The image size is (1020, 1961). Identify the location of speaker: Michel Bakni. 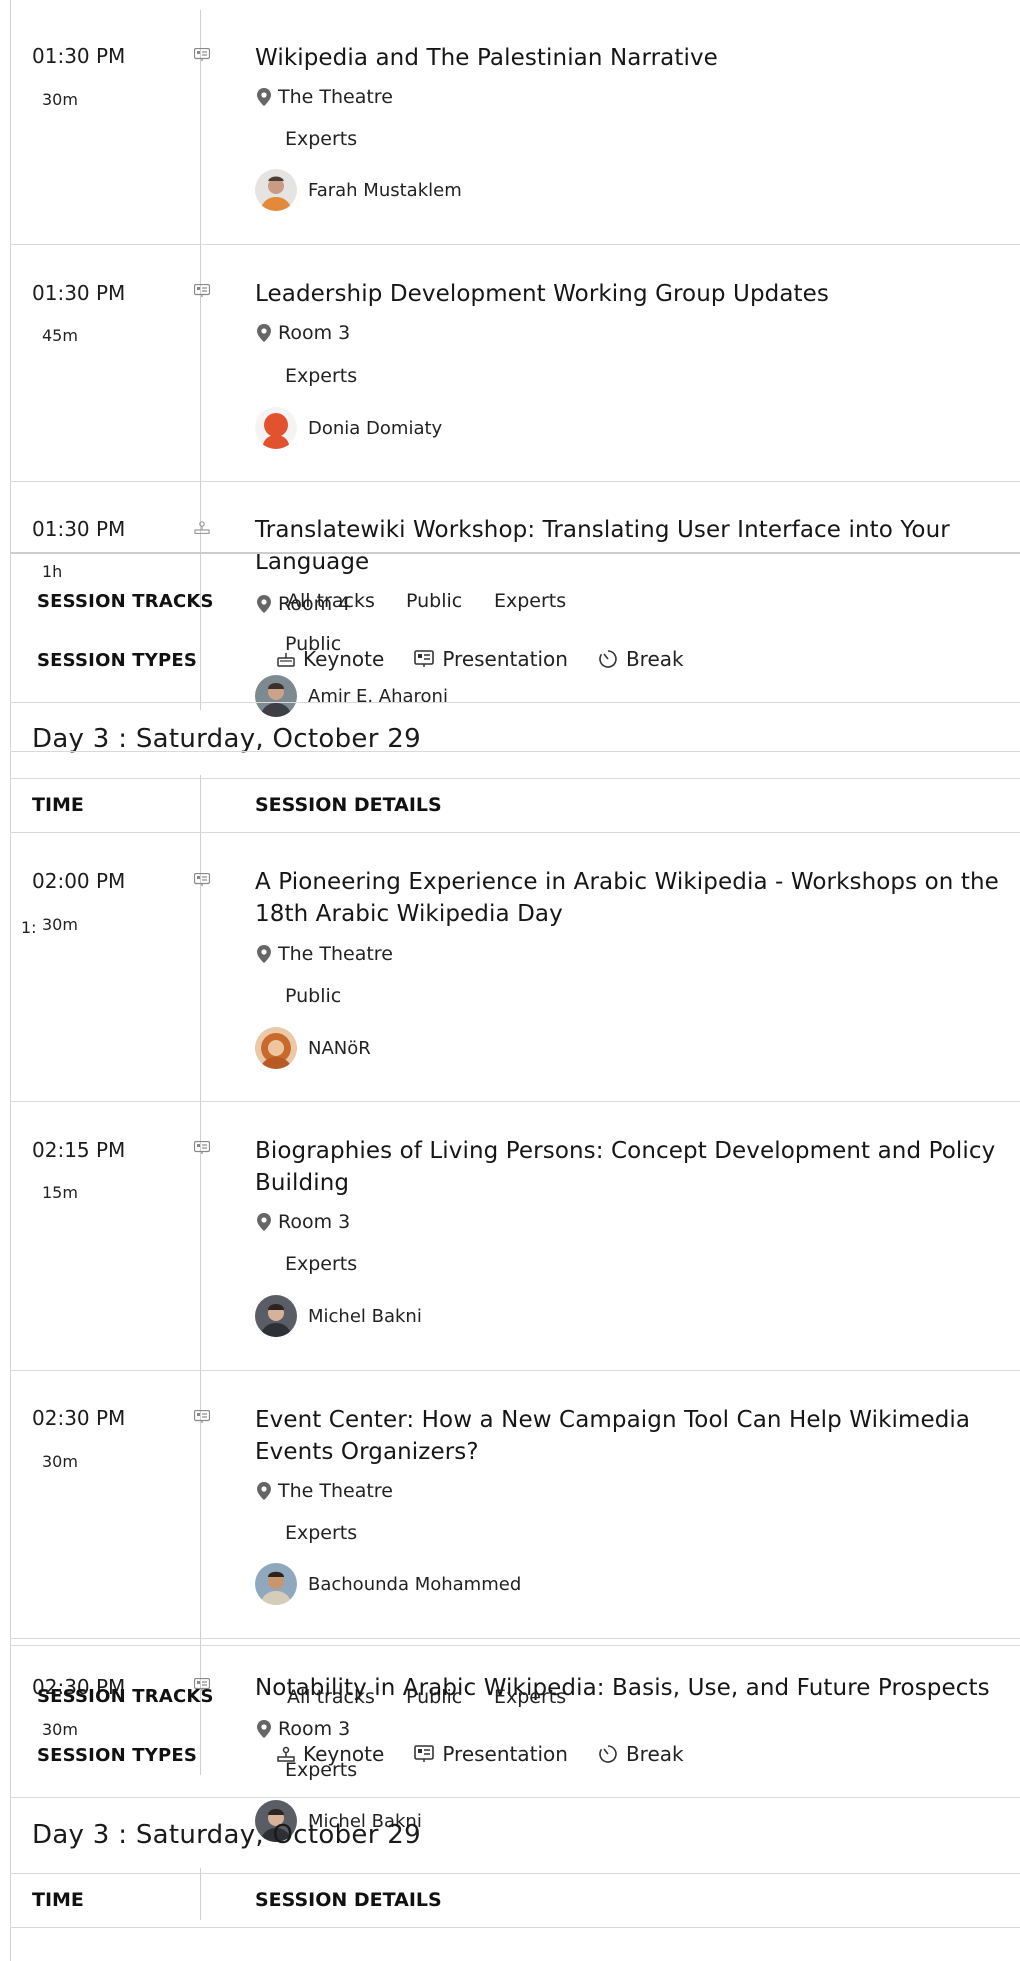
(338, 1316).